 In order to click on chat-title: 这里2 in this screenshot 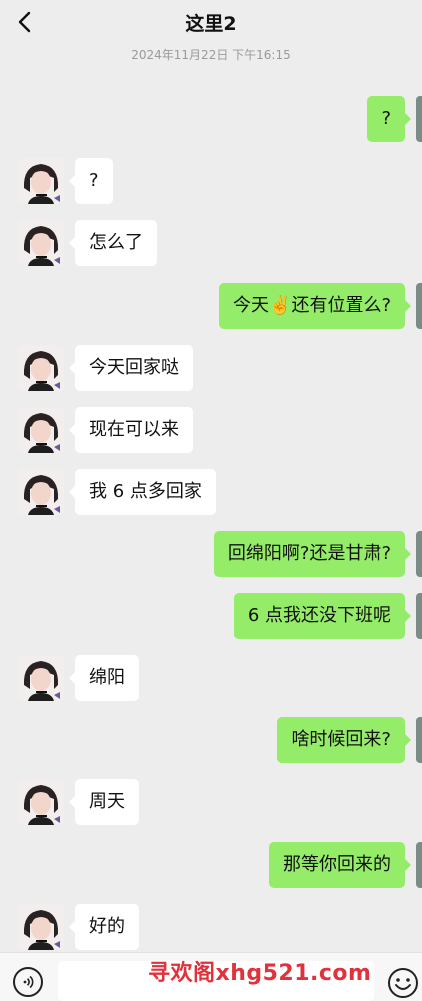, I will do `click(211, 24)`.